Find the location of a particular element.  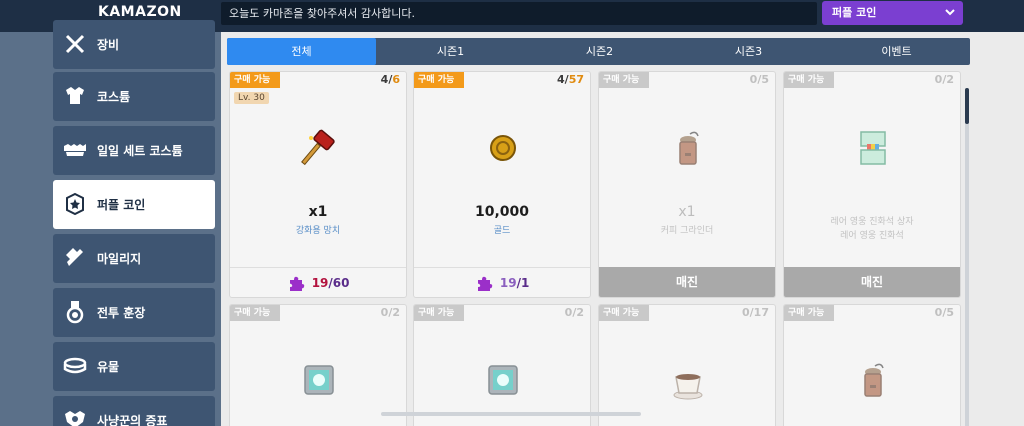

tab-bar: 전체 시즌1 시즌2 시즌3 이벤트 is located at coordinates (598, 51).